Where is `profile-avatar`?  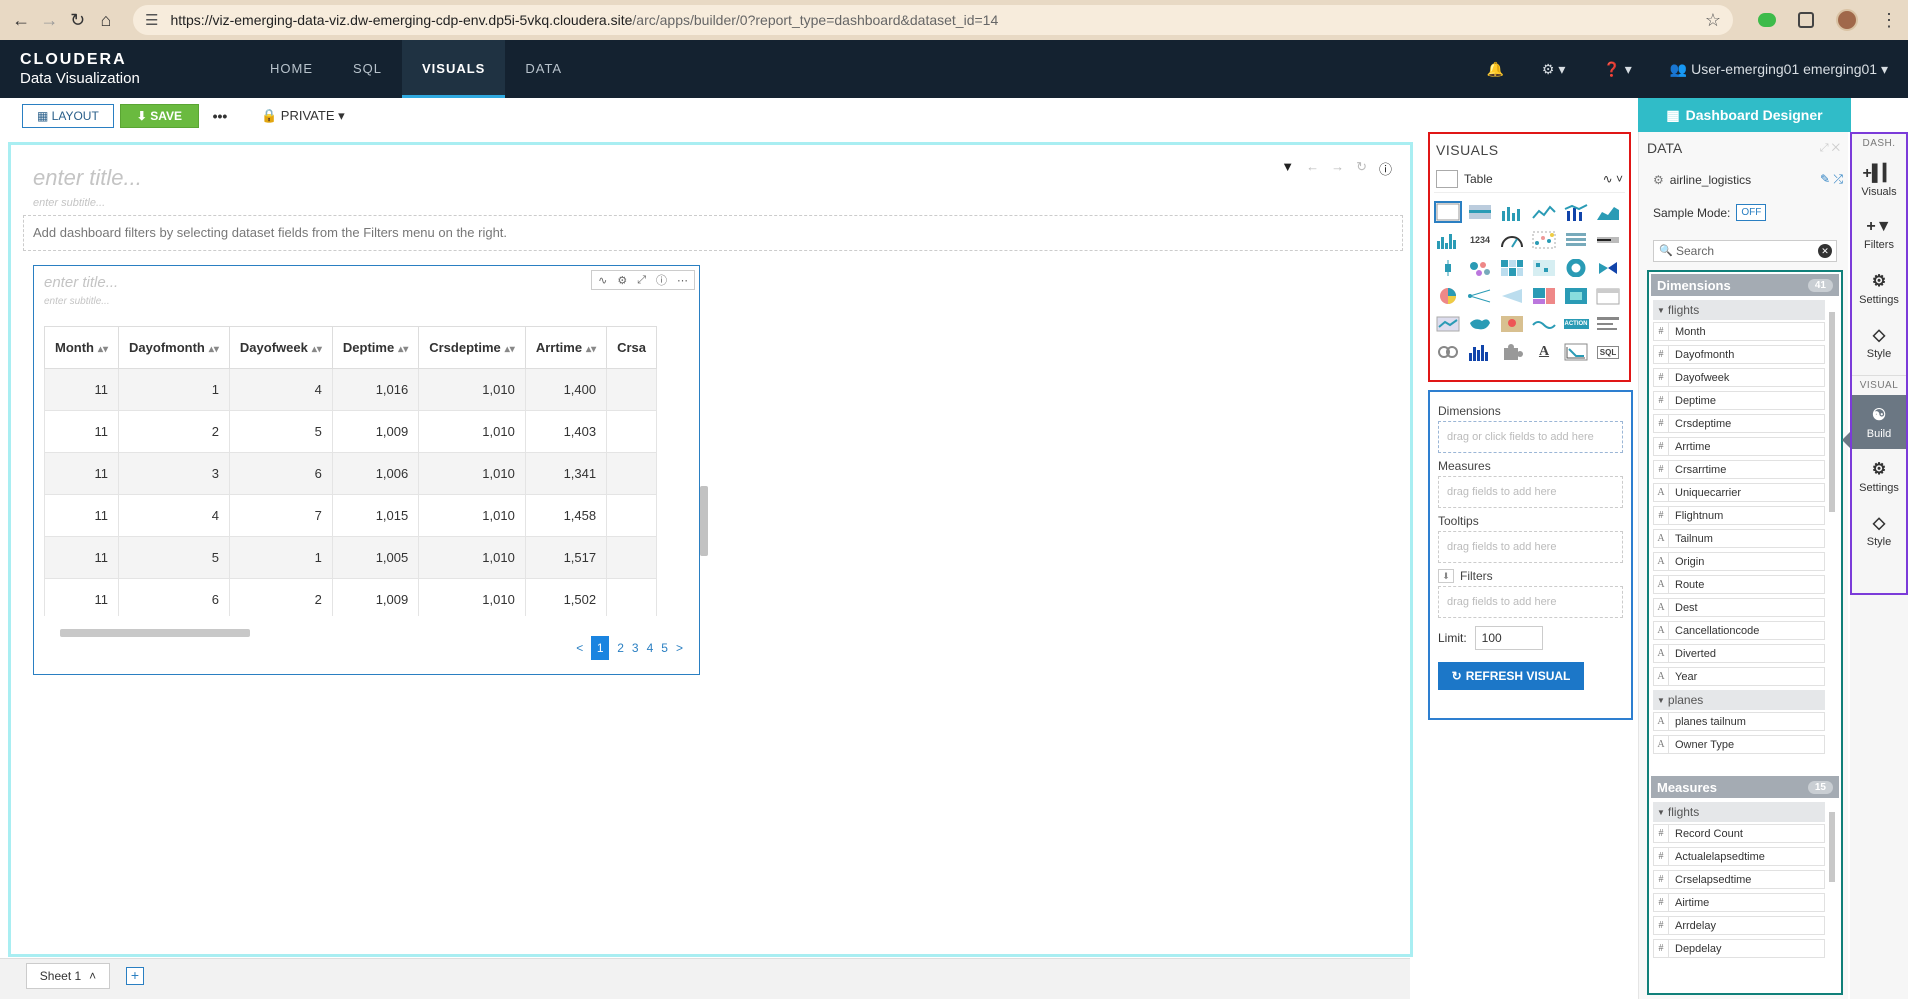 profile-avatar is located at coordinates (1847, 20).